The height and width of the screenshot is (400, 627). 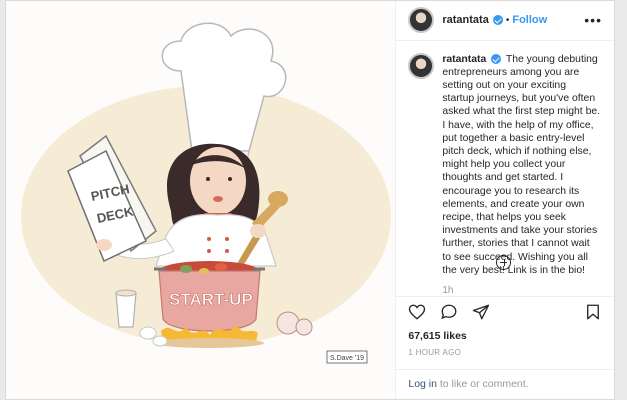 What do you see at coordinates (497, 20) in the screenshot?
I see `verified-badge-icon` at bounding box center [497, 20].